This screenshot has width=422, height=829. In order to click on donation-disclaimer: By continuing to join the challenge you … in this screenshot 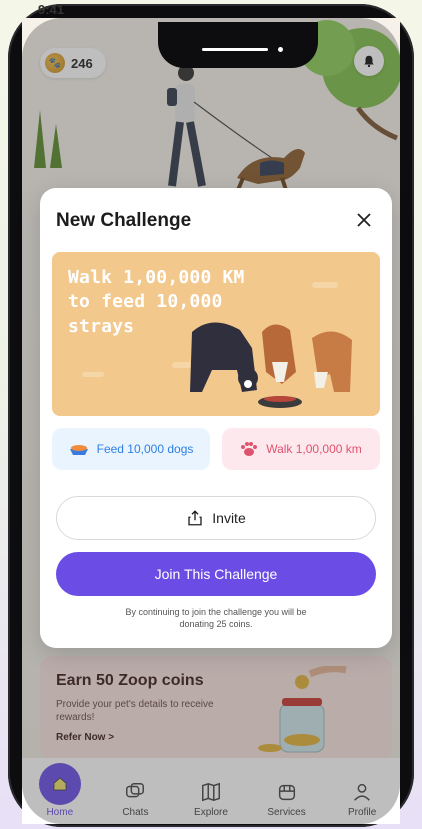, I will do `click(216, 618)`.